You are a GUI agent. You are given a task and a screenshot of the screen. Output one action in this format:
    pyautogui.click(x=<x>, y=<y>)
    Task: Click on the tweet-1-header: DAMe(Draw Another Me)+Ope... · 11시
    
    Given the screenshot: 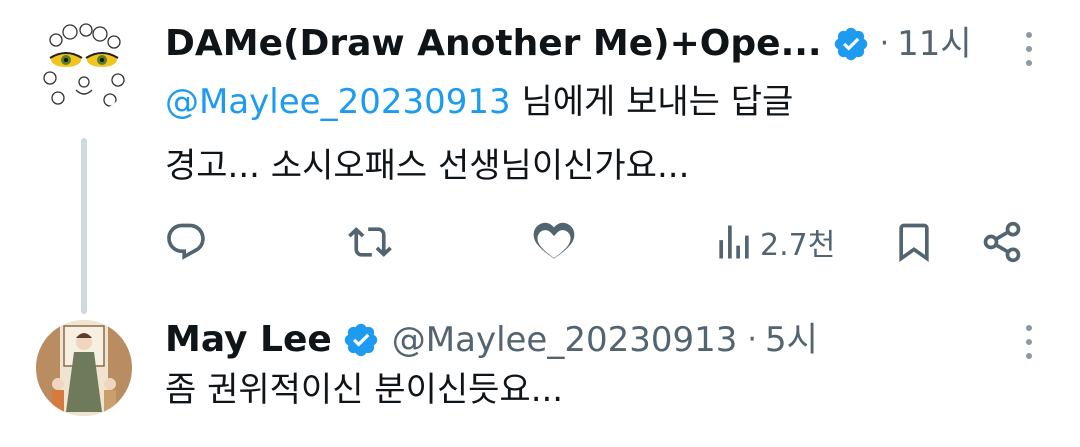 What is the action you would take?
    pyautogui.click(x=568, y=44)
    